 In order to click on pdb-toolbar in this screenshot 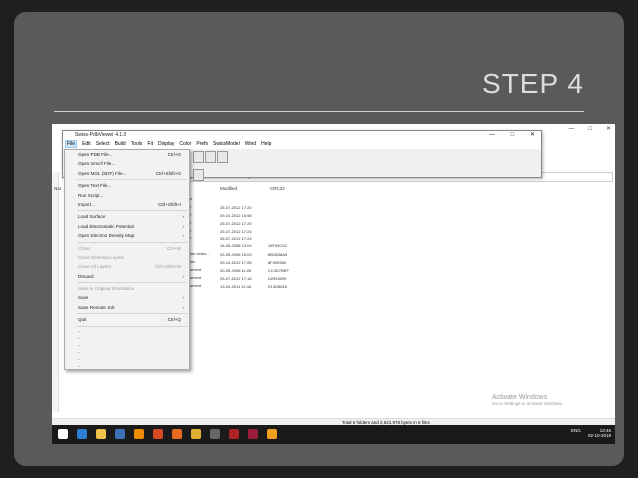, I will do `click(216, 165)`.